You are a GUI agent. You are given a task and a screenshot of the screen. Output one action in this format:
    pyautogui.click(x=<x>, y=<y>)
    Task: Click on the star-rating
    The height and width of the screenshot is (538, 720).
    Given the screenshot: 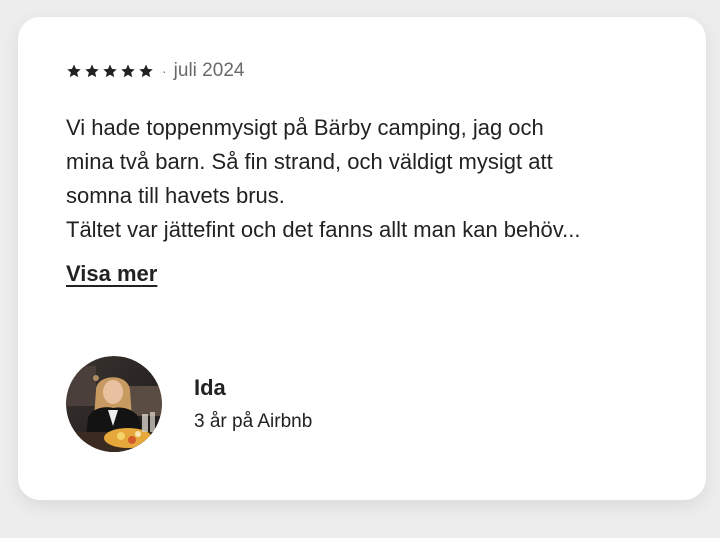 What is the action you would take?
    pyautogui.click(x=110, y=71)
    